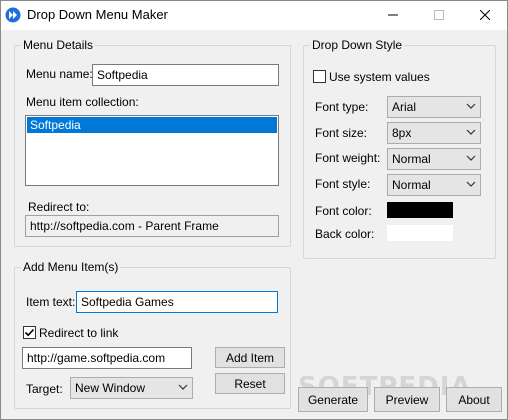  I want to click on redirect-checkbox, so click(29, 332).